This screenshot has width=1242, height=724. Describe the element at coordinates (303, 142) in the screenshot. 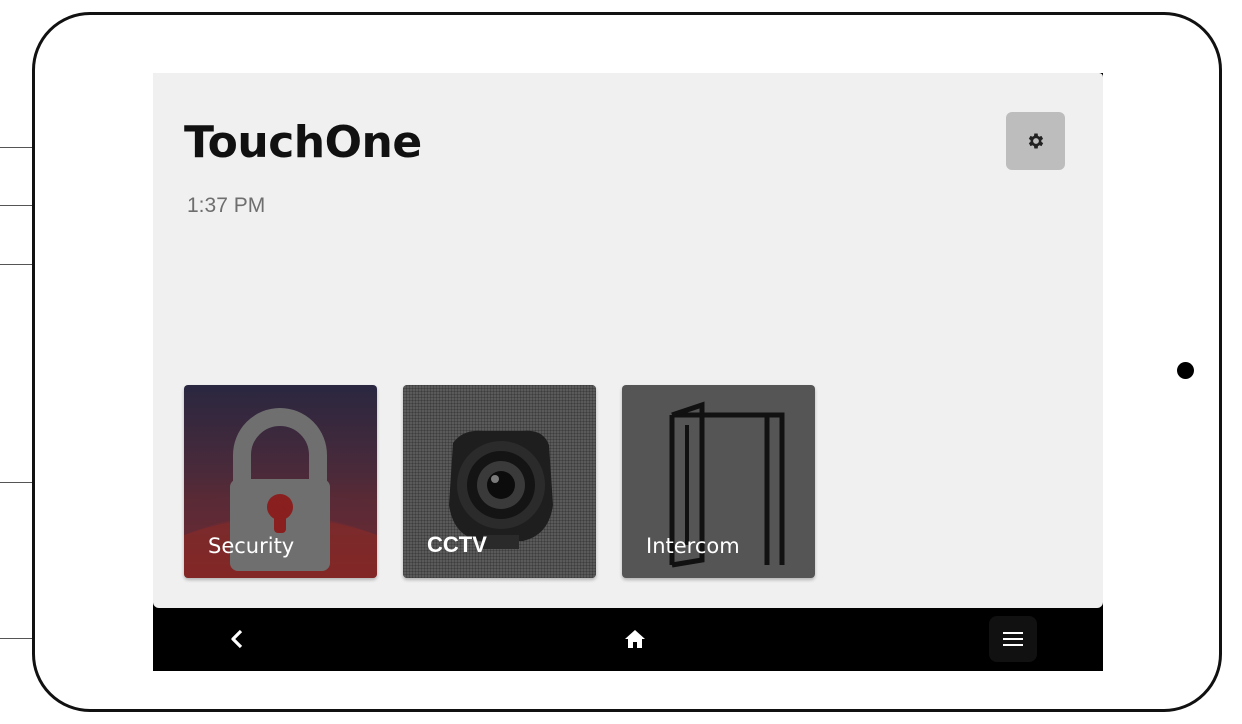

I see `page-title: TouchOne` at that location.